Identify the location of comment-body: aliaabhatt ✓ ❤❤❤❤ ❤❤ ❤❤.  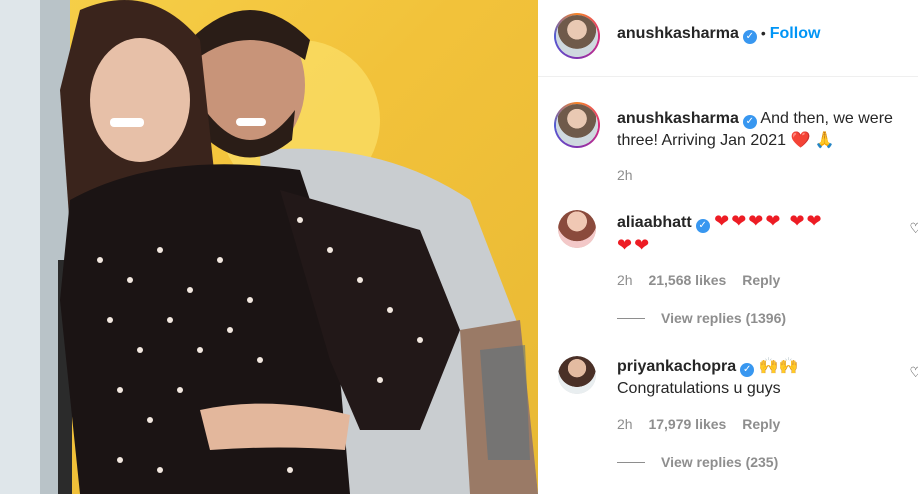
(762, 234).